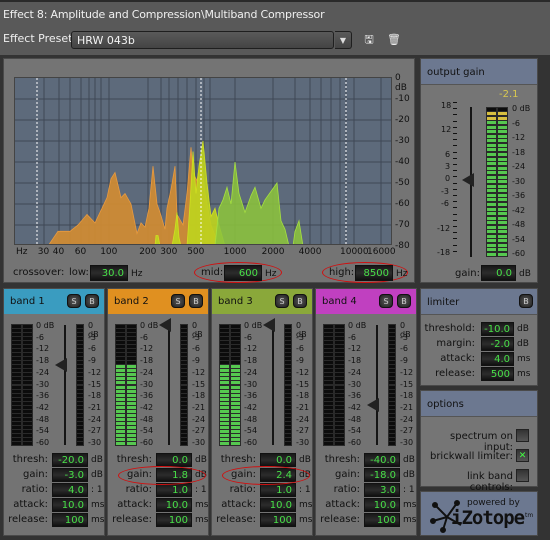 The height and width of the screenshot is (540, 550). I want to click on trash-icon: 🗑, so click(394, 39).